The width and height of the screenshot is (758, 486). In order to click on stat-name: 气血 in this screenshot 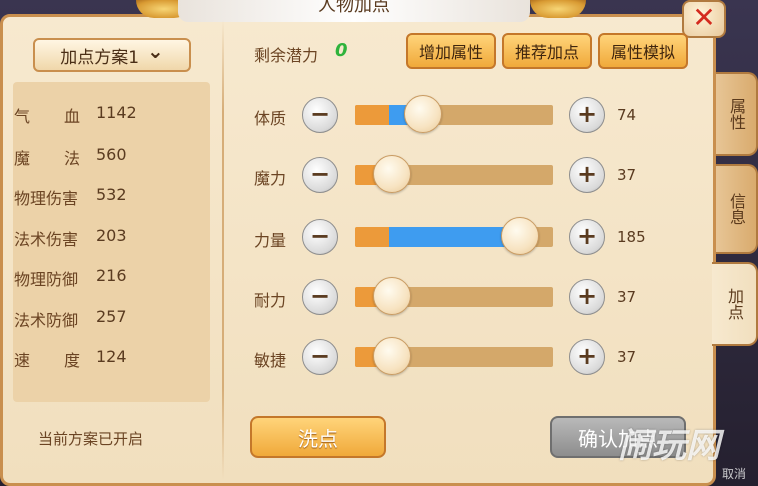, I will do `click(47, 116)`.